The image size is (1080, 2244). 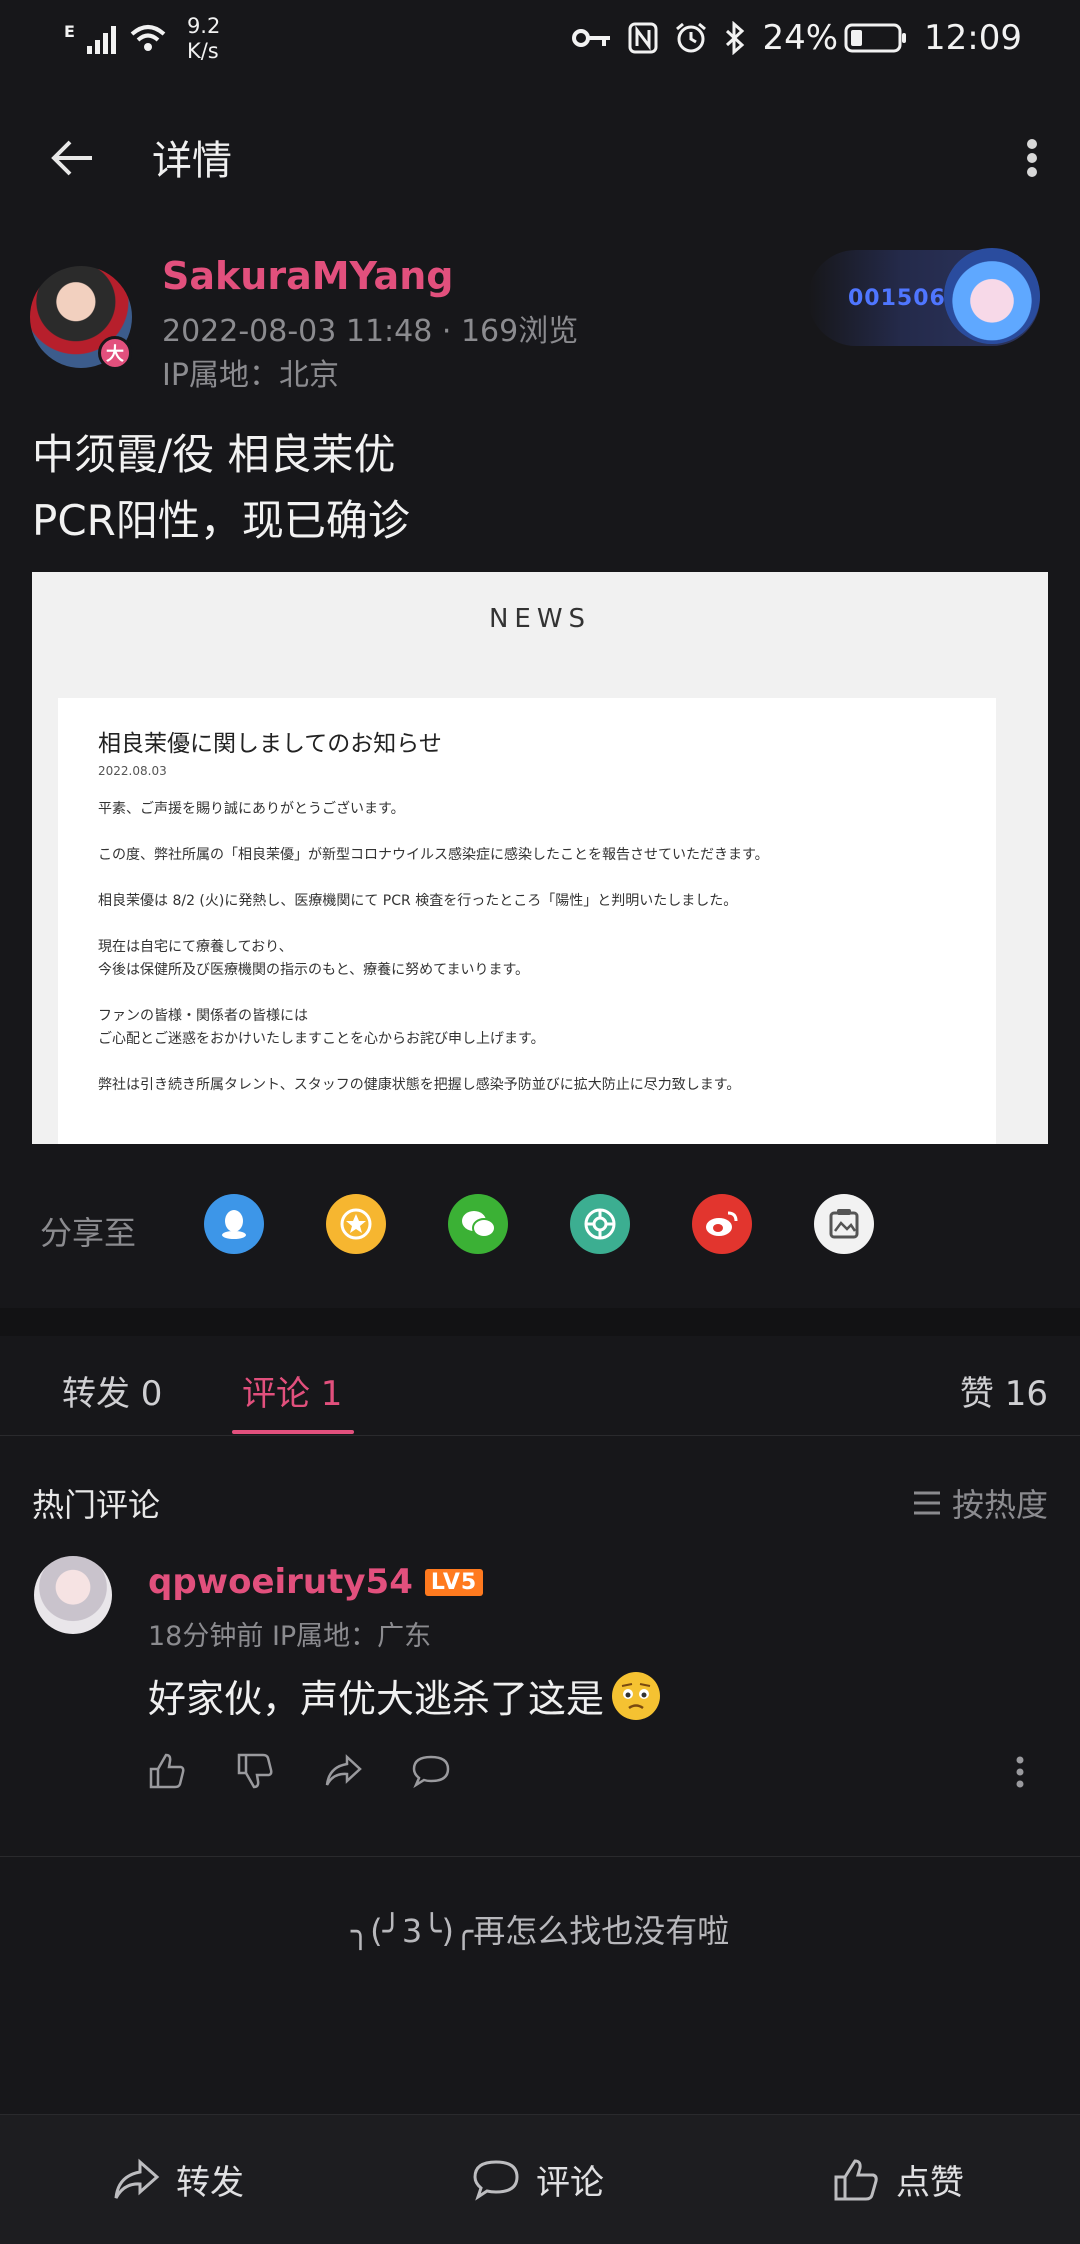 What do you see at coordinates (292, 1390) in the screenshot?
I see `tab-comment: 评论 1` at bounding box center [292, 1390].